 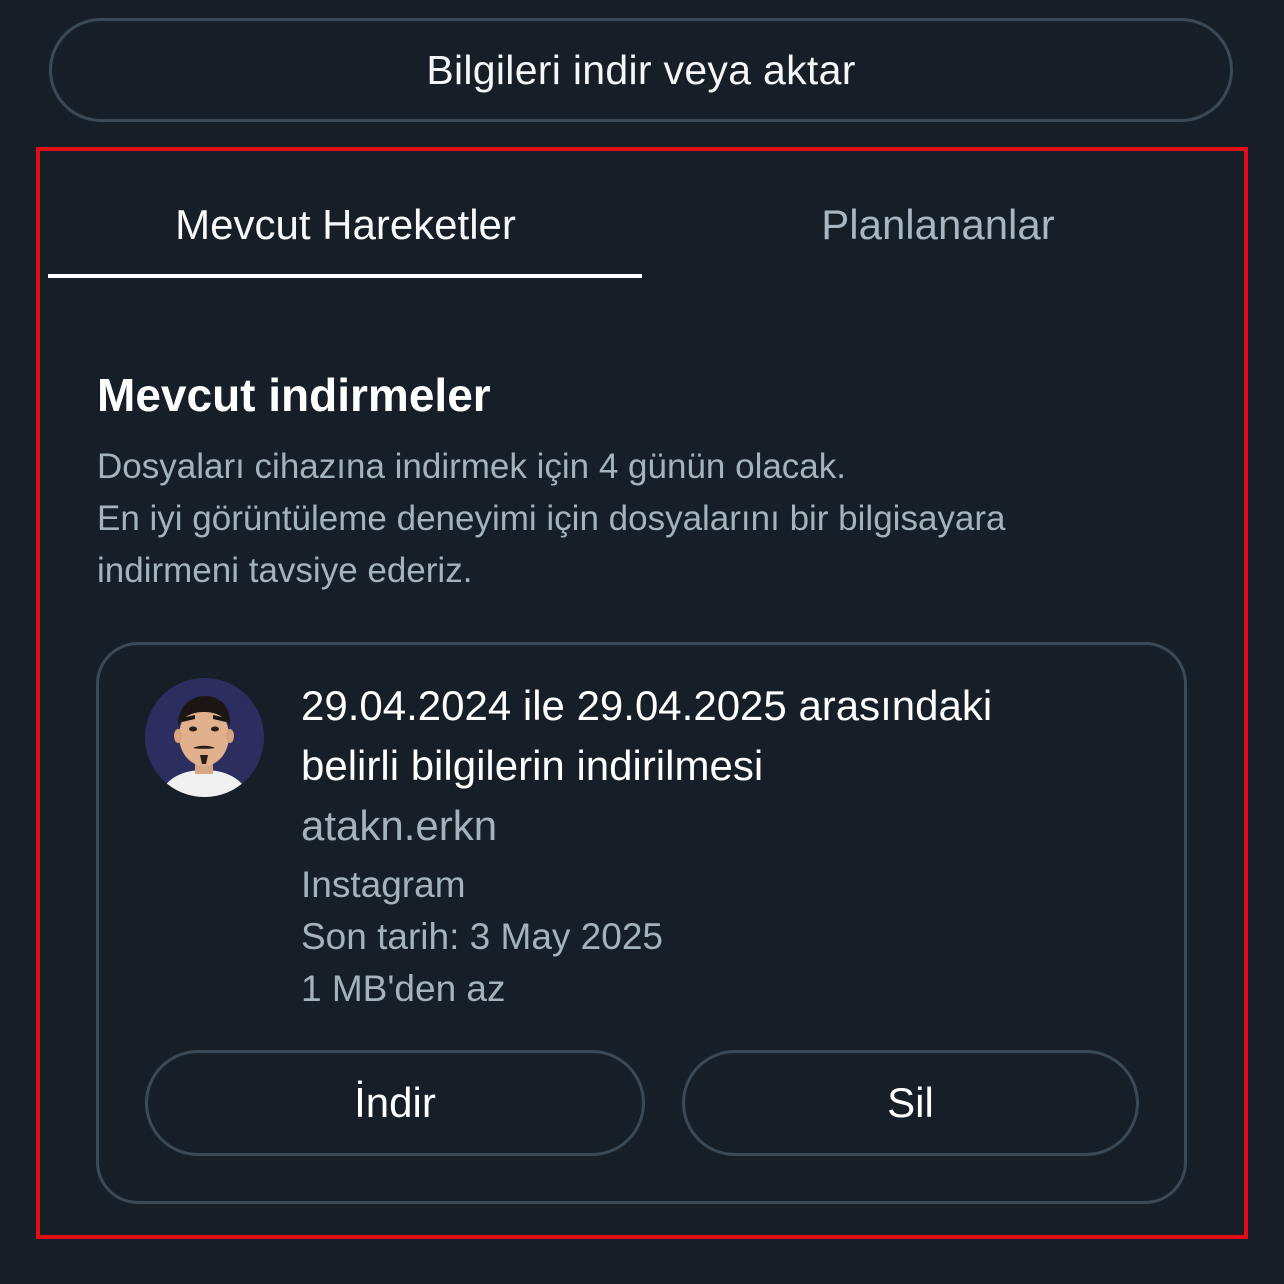 I want to click on tab-planned: Planlananlar, so click(x=938, y=225).